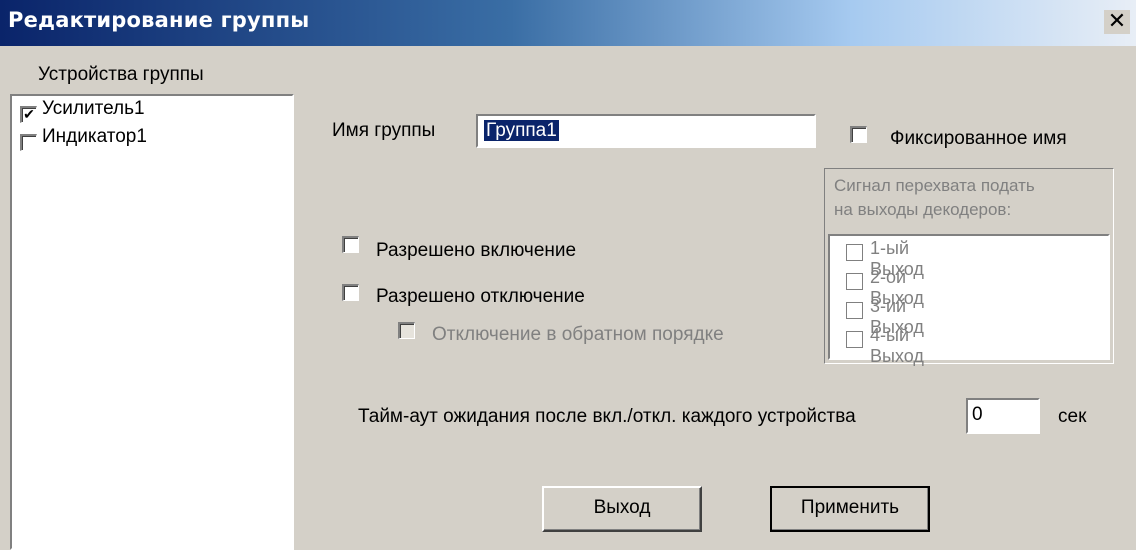 The image size is (1136, 550). Describe the element at coordinates (350, 292) in the screenshot. I see `enable-off-checkbox` at that location.